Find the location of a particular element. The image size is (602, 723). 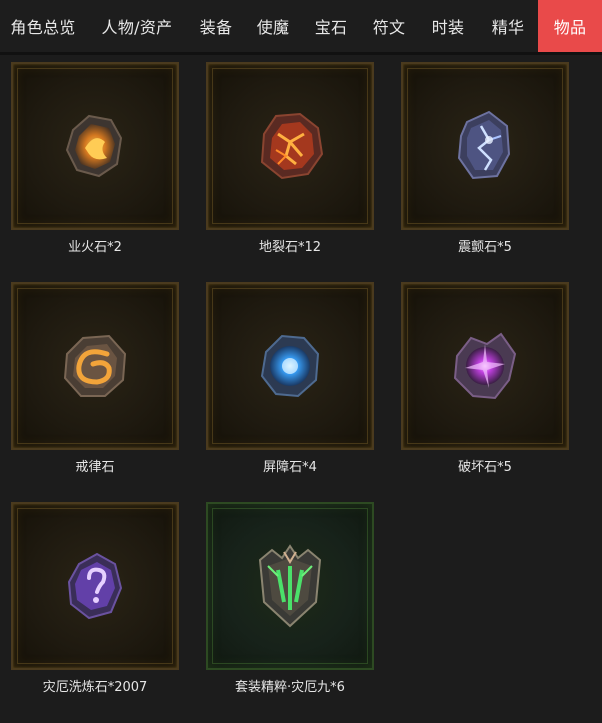

item-name: 屏障石*4 is located at coordinates (290, 467).